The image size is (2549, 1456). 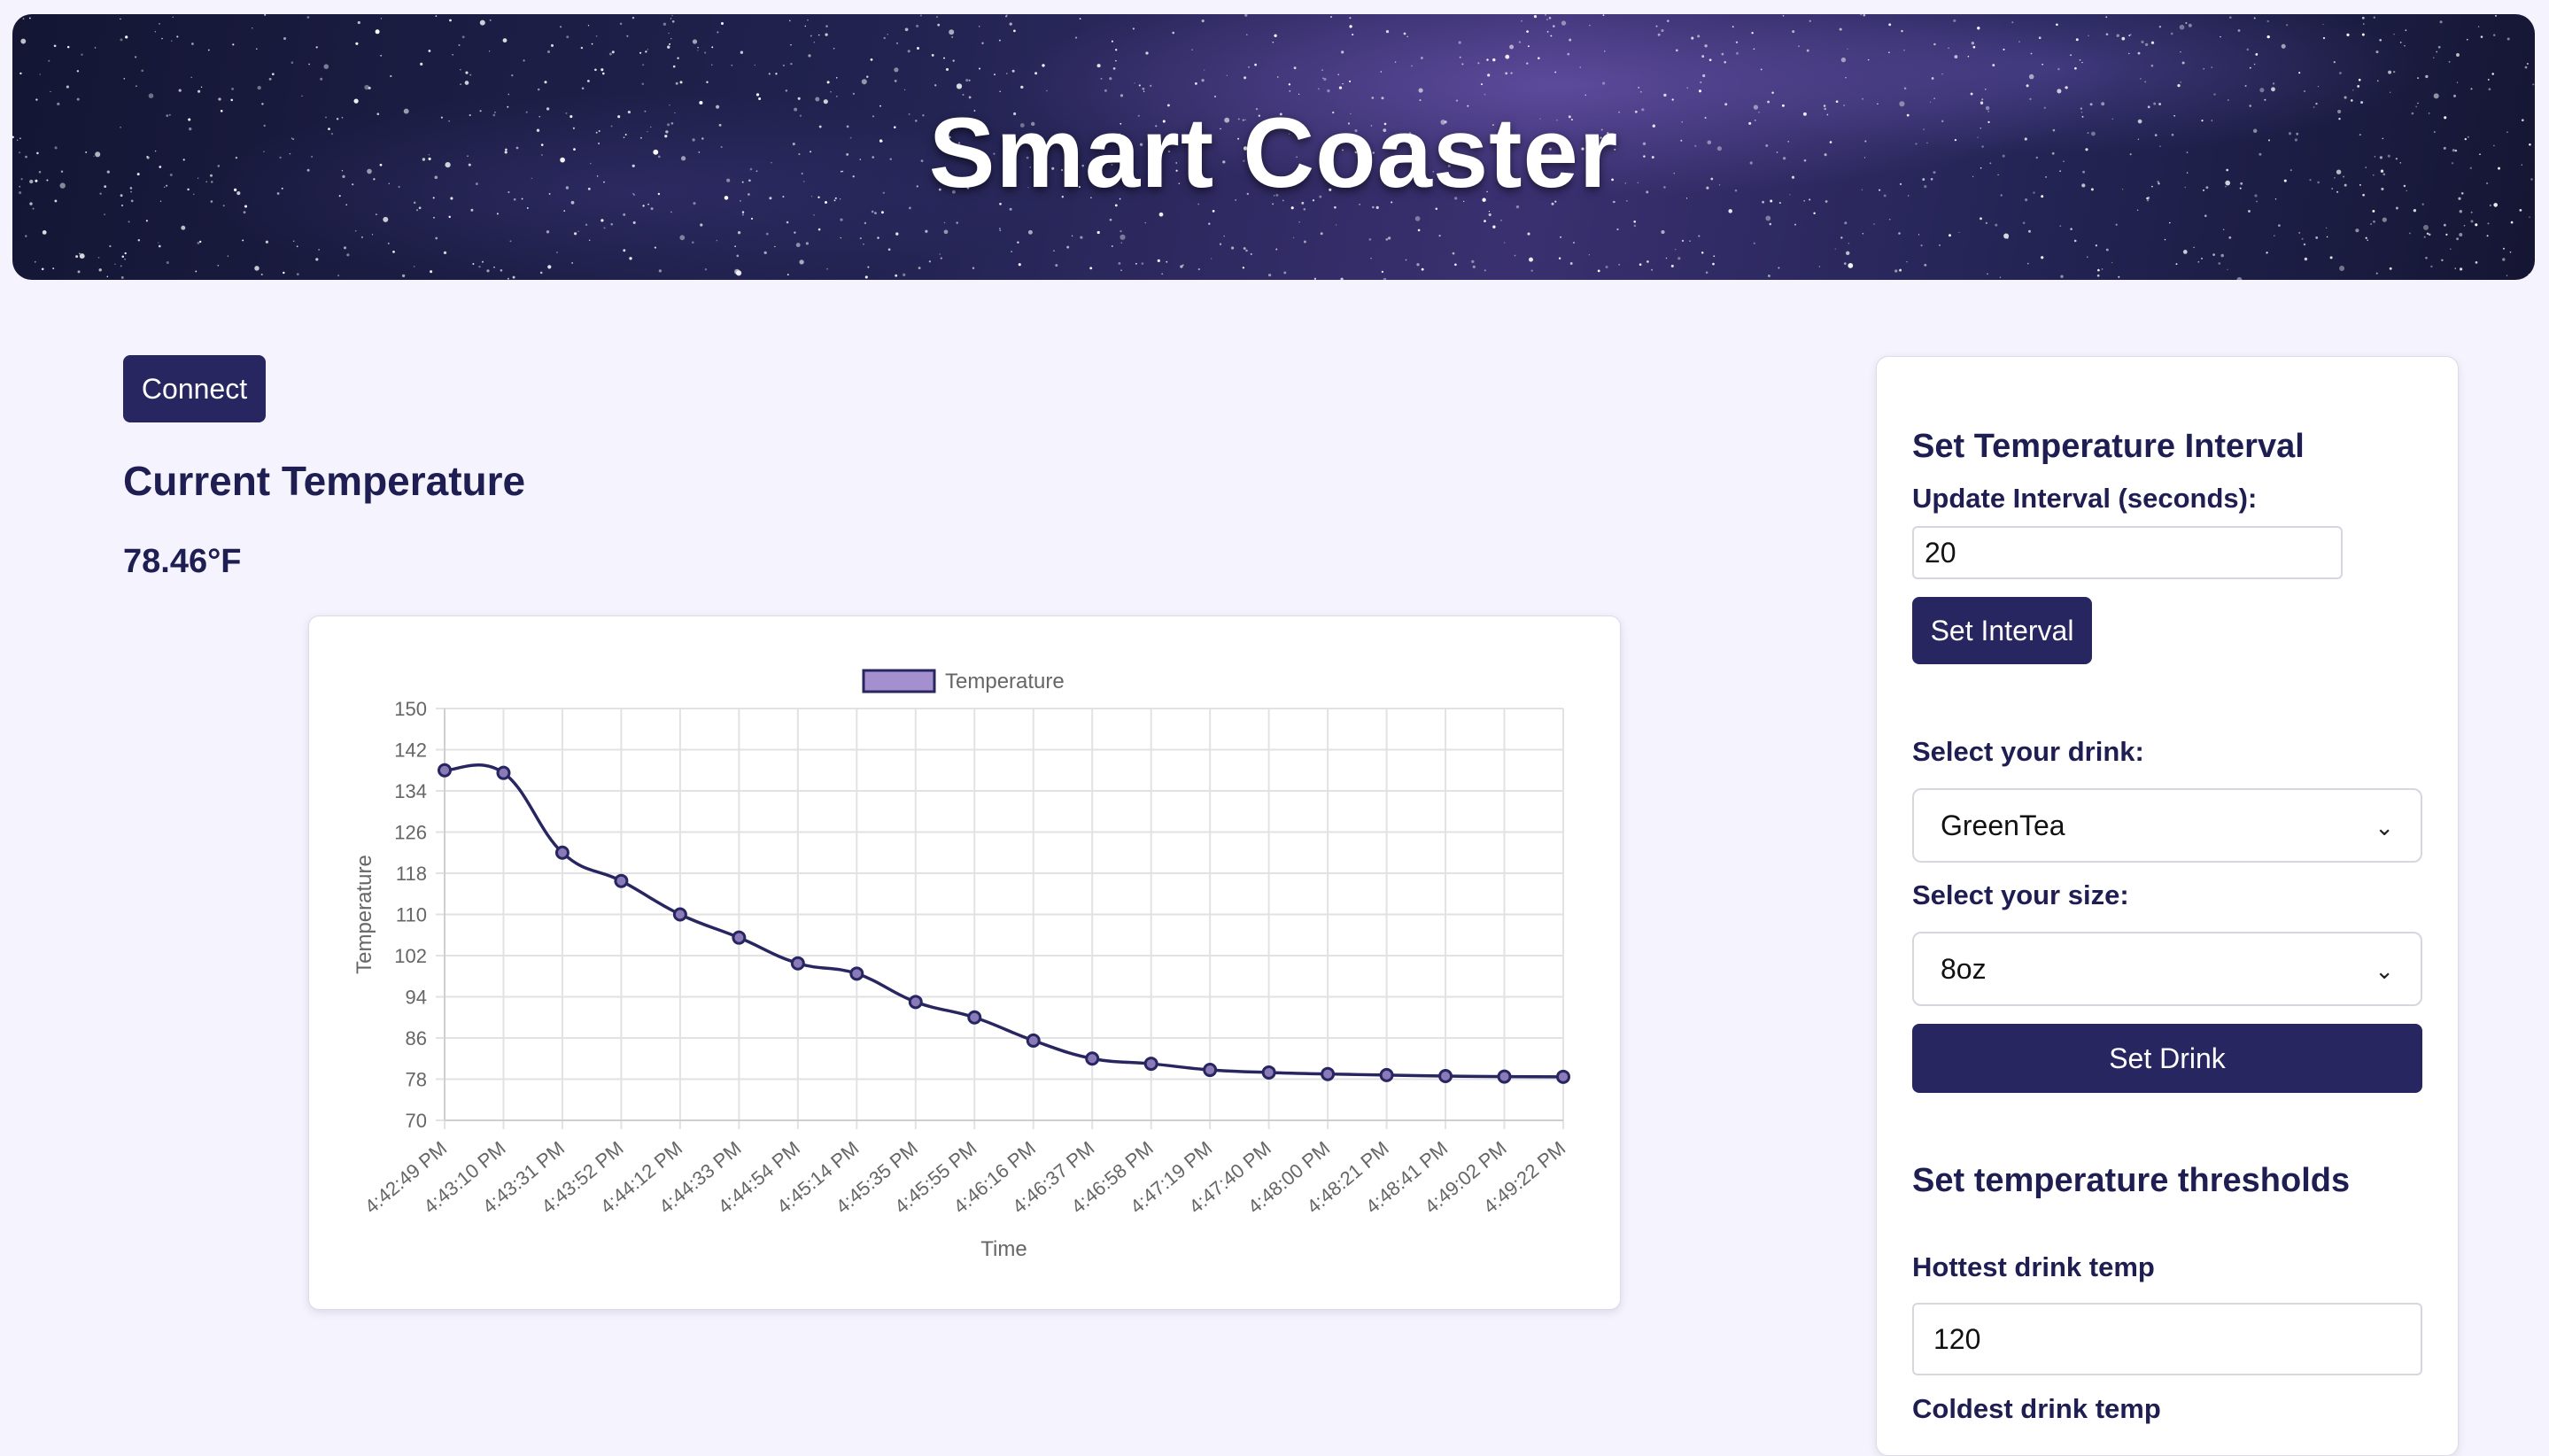 I want to click on size-label: Select your size:, so click(x=2021, y=894).